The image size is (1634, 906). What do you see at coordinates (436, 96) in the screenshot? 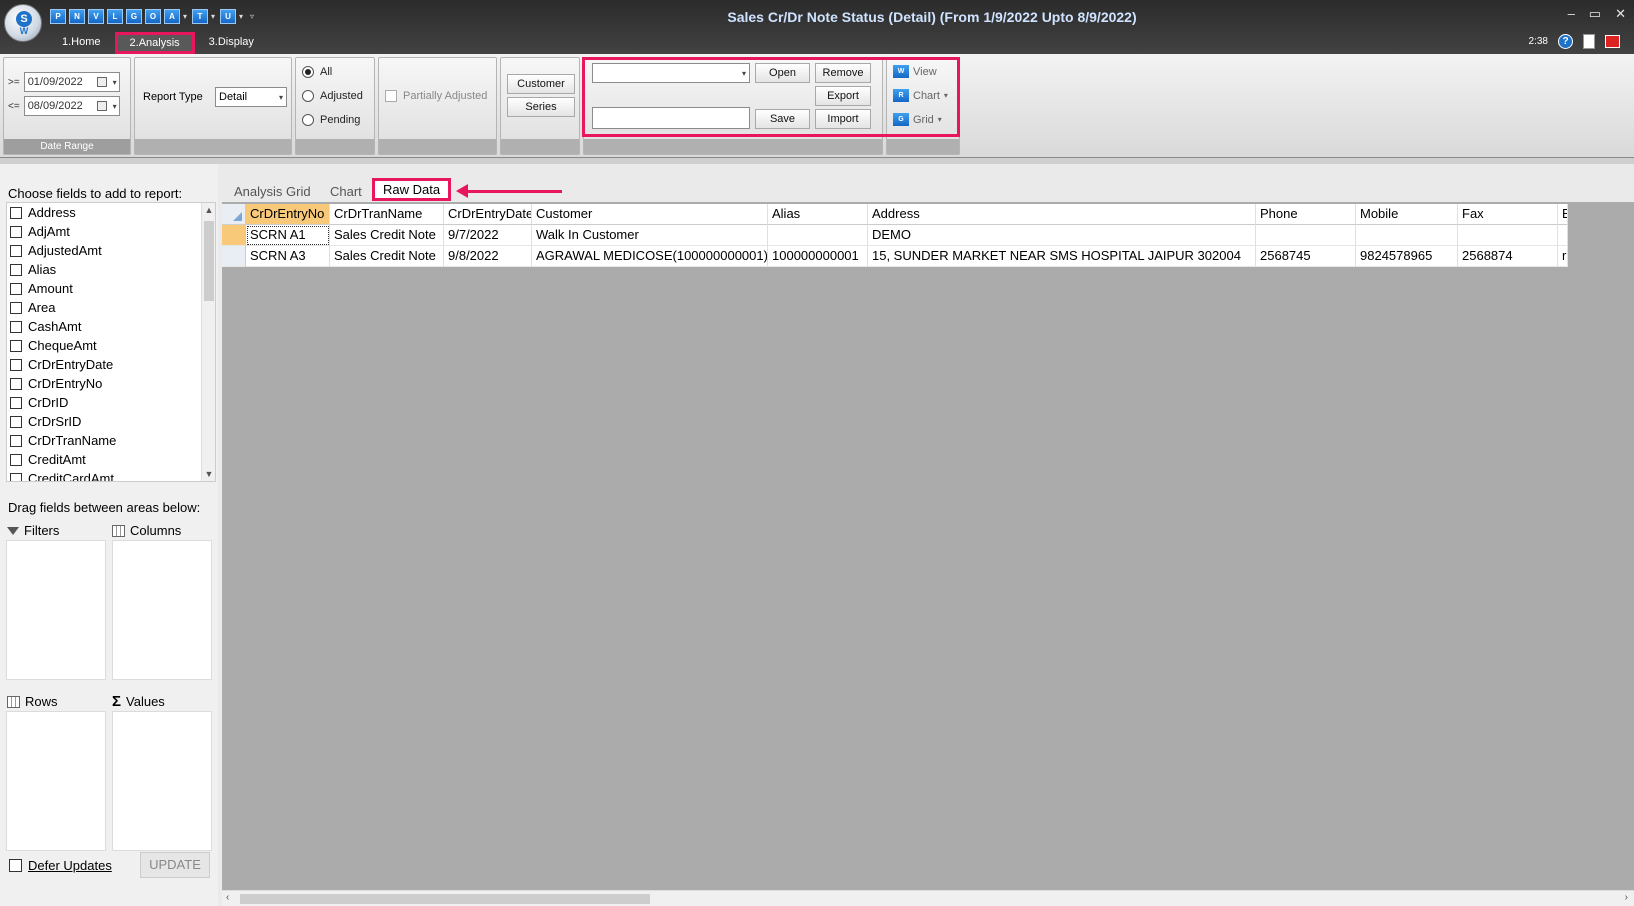
I see `partially-adjusted-checkbox: Partially Adjusted` at bounding box center [436, 96].